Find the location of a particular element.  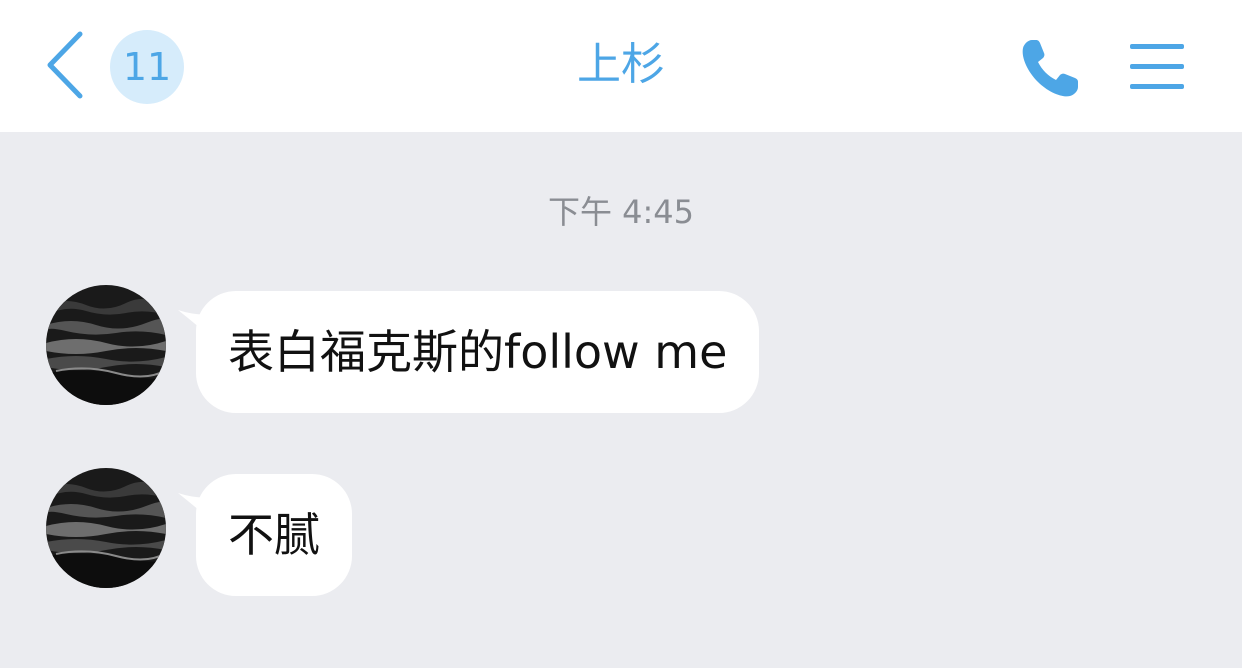

message-text: 不腻 is located at coordinates (274, 535).